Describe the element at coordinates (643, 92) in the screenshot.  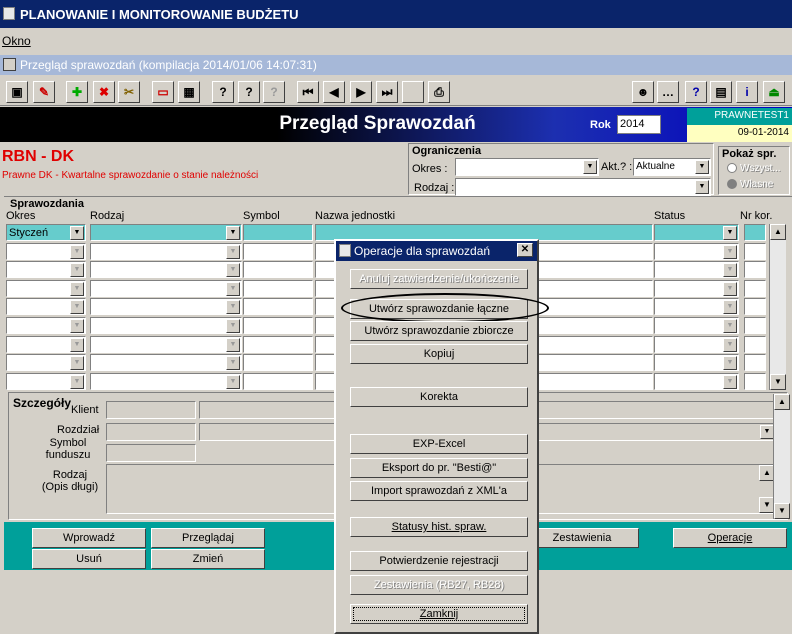
I see `user-icon: ☻` at that location.